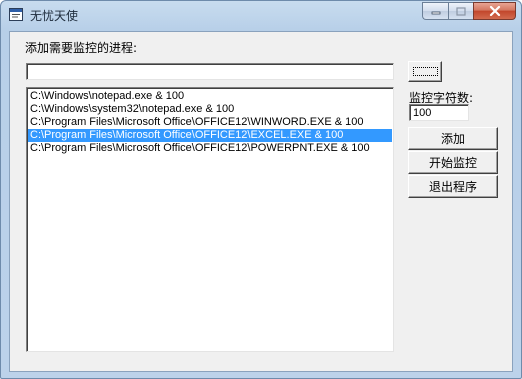 This screenshot has height=379, width=522. I want to click on focus-rectangle, so click(425, 71).